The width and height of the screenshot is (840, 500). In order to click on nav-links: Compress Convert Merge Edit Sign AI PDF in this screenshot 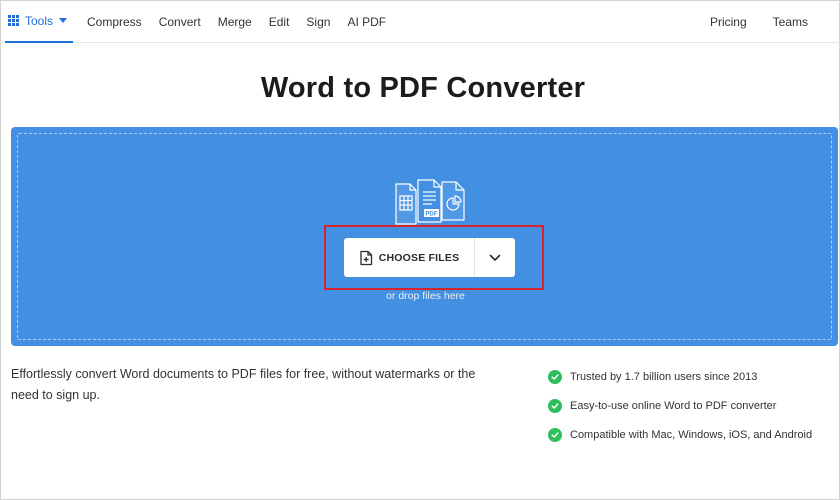, I will do `click(245, 21)`.